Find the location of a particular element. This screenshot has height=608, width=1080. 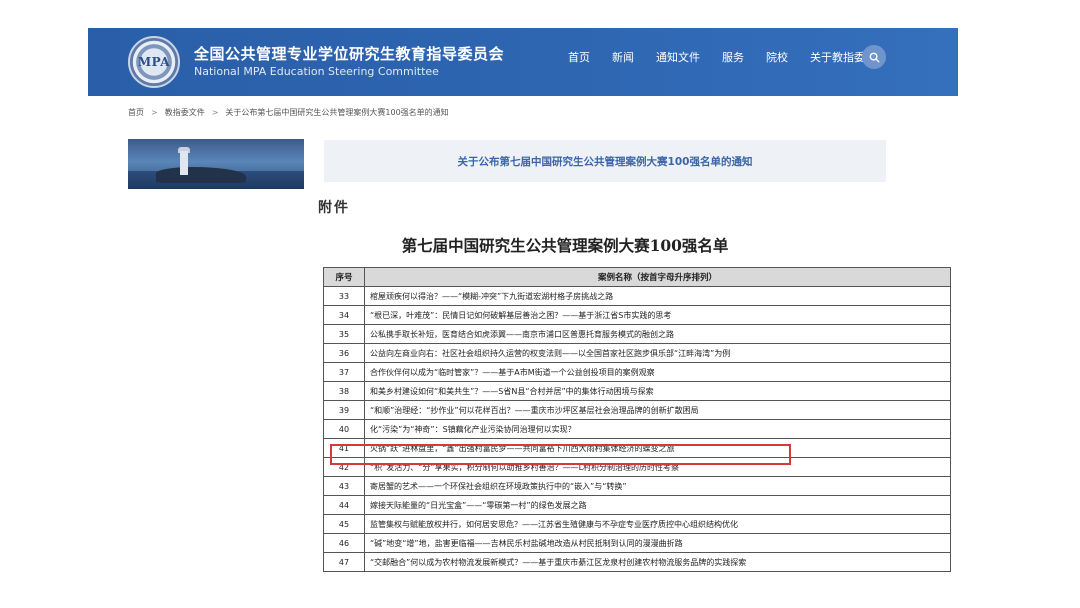

row-case-name: 公私携手取长补短，医育结合如虎添翼——南京市浦口区普惠托育服务模式的融创之路 is located at coordinates (657, 334).